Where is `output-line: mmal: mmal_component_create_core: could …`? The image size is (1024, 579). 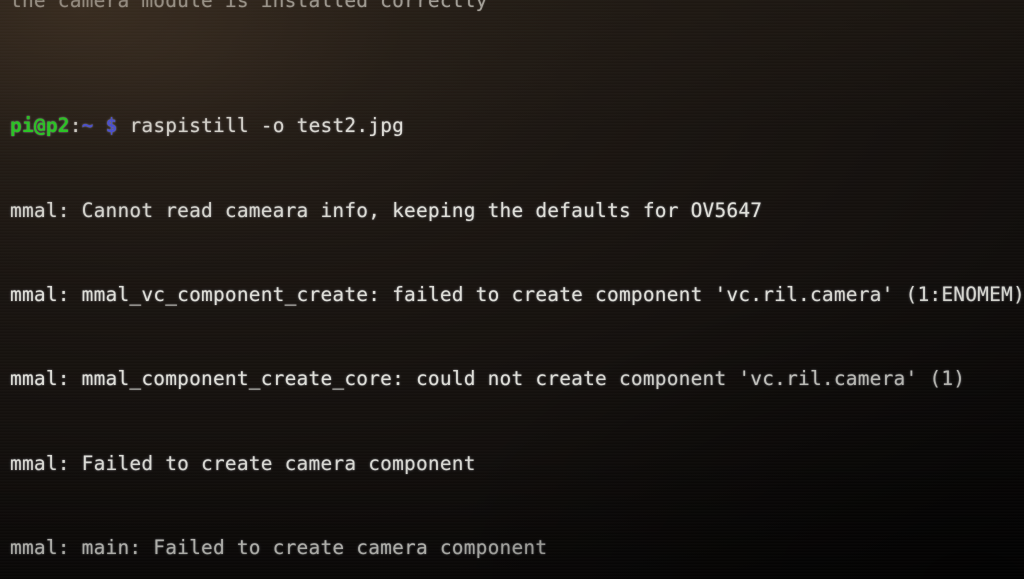 output-line: mmal: mmal_component_create_core: could … is located at coordinates (488, 379).